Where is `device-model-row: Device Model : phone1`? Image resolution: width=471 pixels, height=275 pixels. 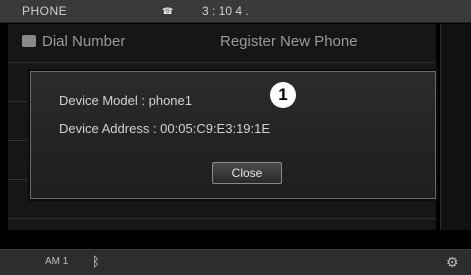 device-model-row: Device Model : phone1 is located at coordinates (125, 100).